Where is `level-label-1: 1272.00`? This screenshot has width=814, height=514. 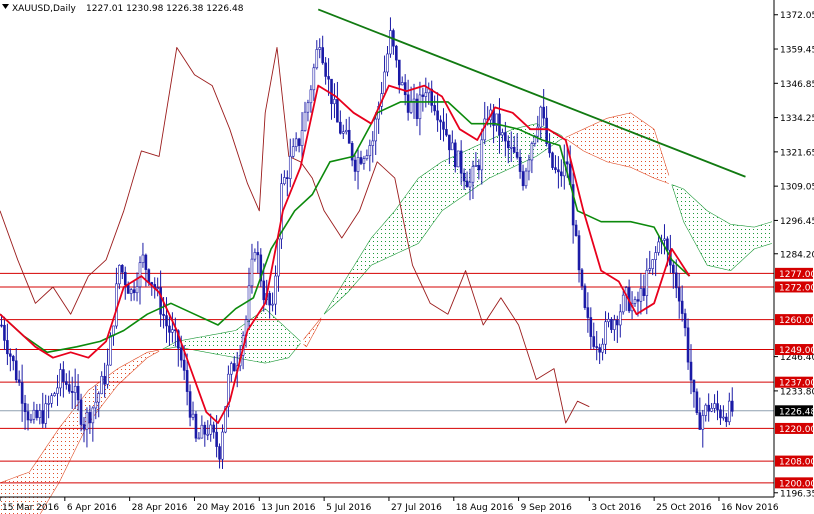 level-label-1: 1272.00 is located at coordinates (796, 288).